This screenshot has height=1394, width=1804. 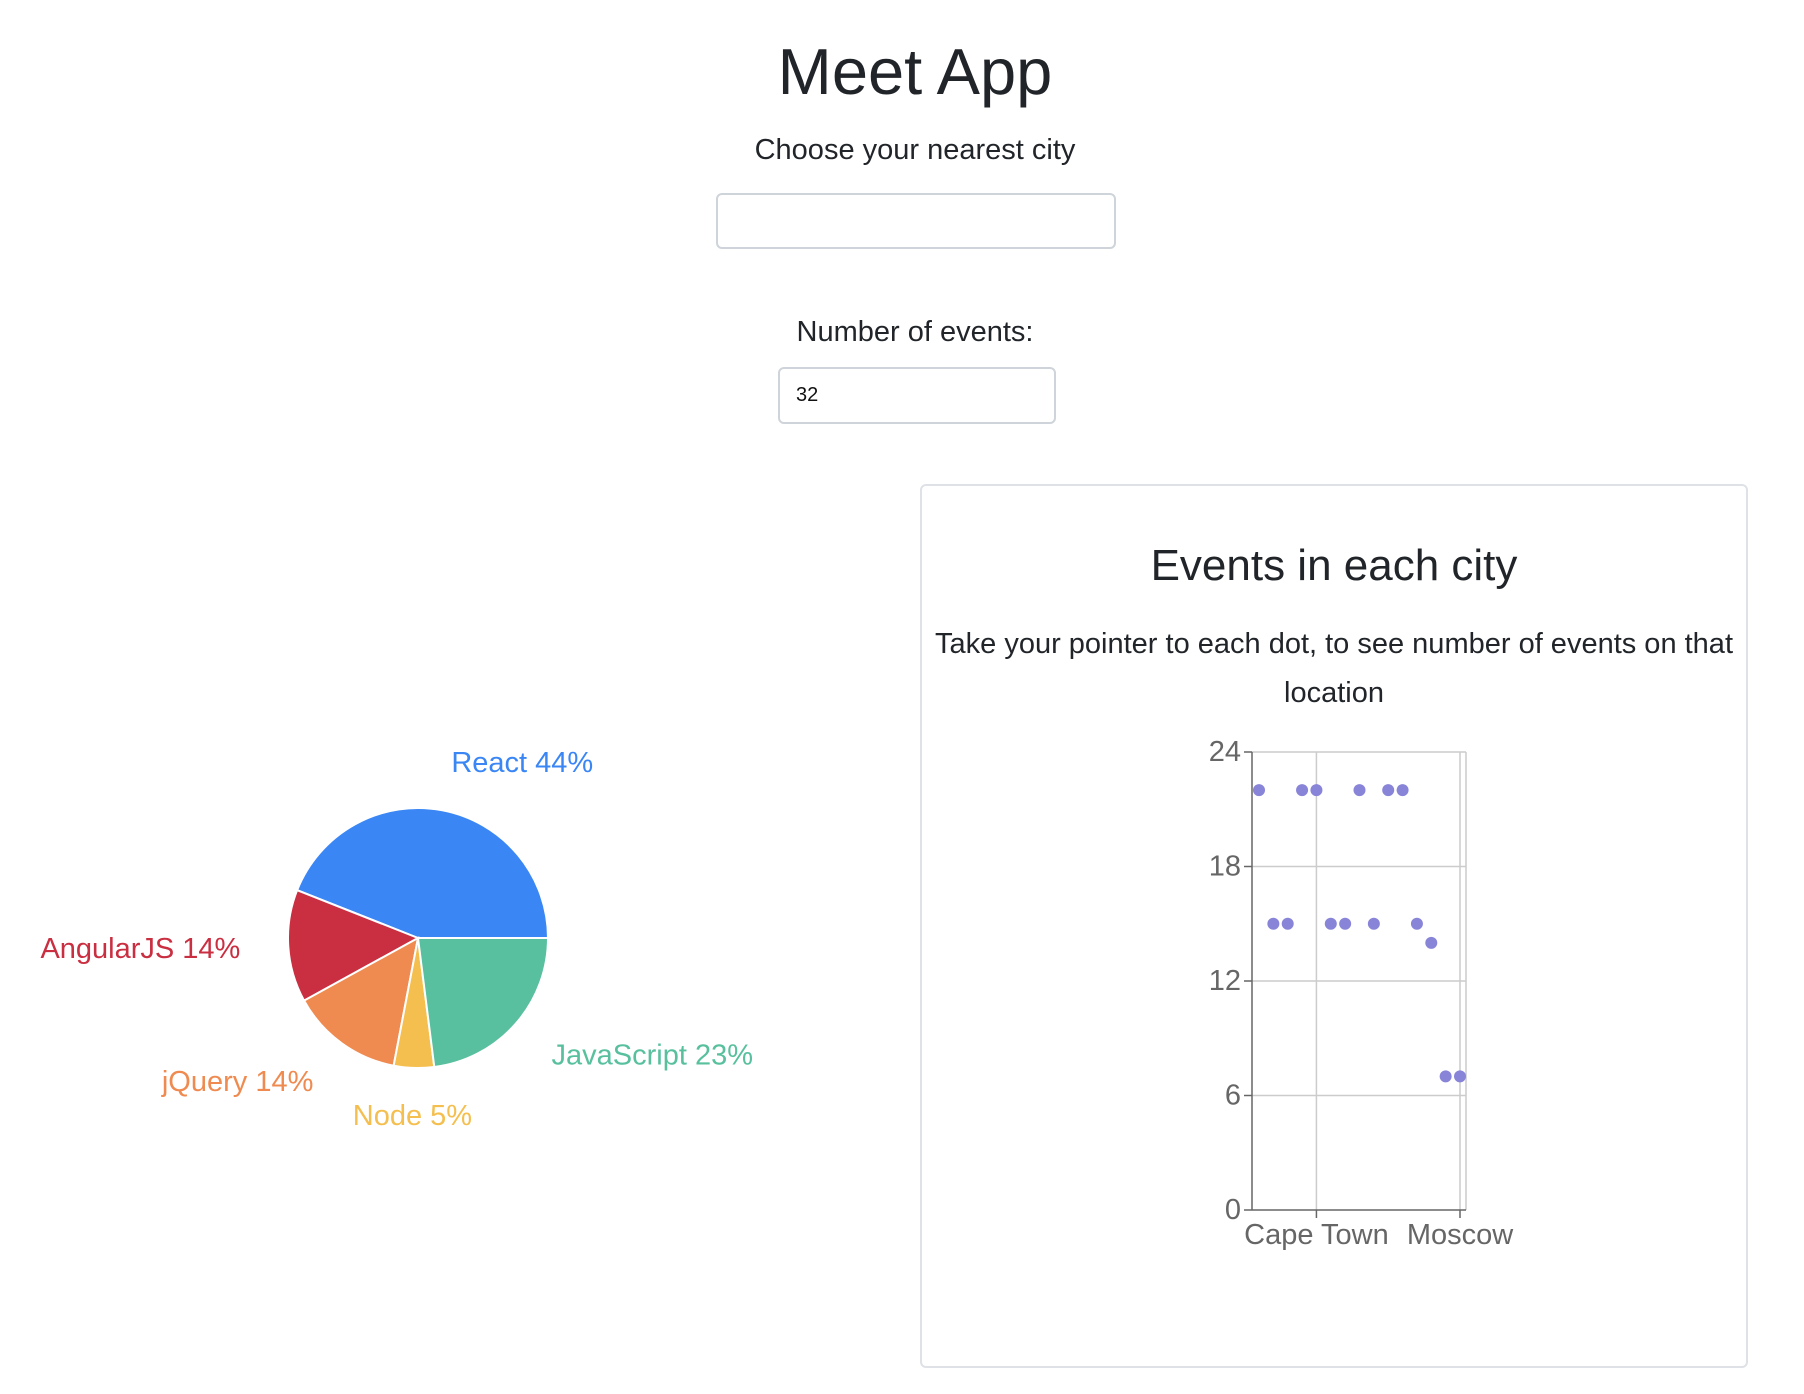 I want to click on scatter-x-tick-label: Cape Town, so click(x=1316, y=1235).